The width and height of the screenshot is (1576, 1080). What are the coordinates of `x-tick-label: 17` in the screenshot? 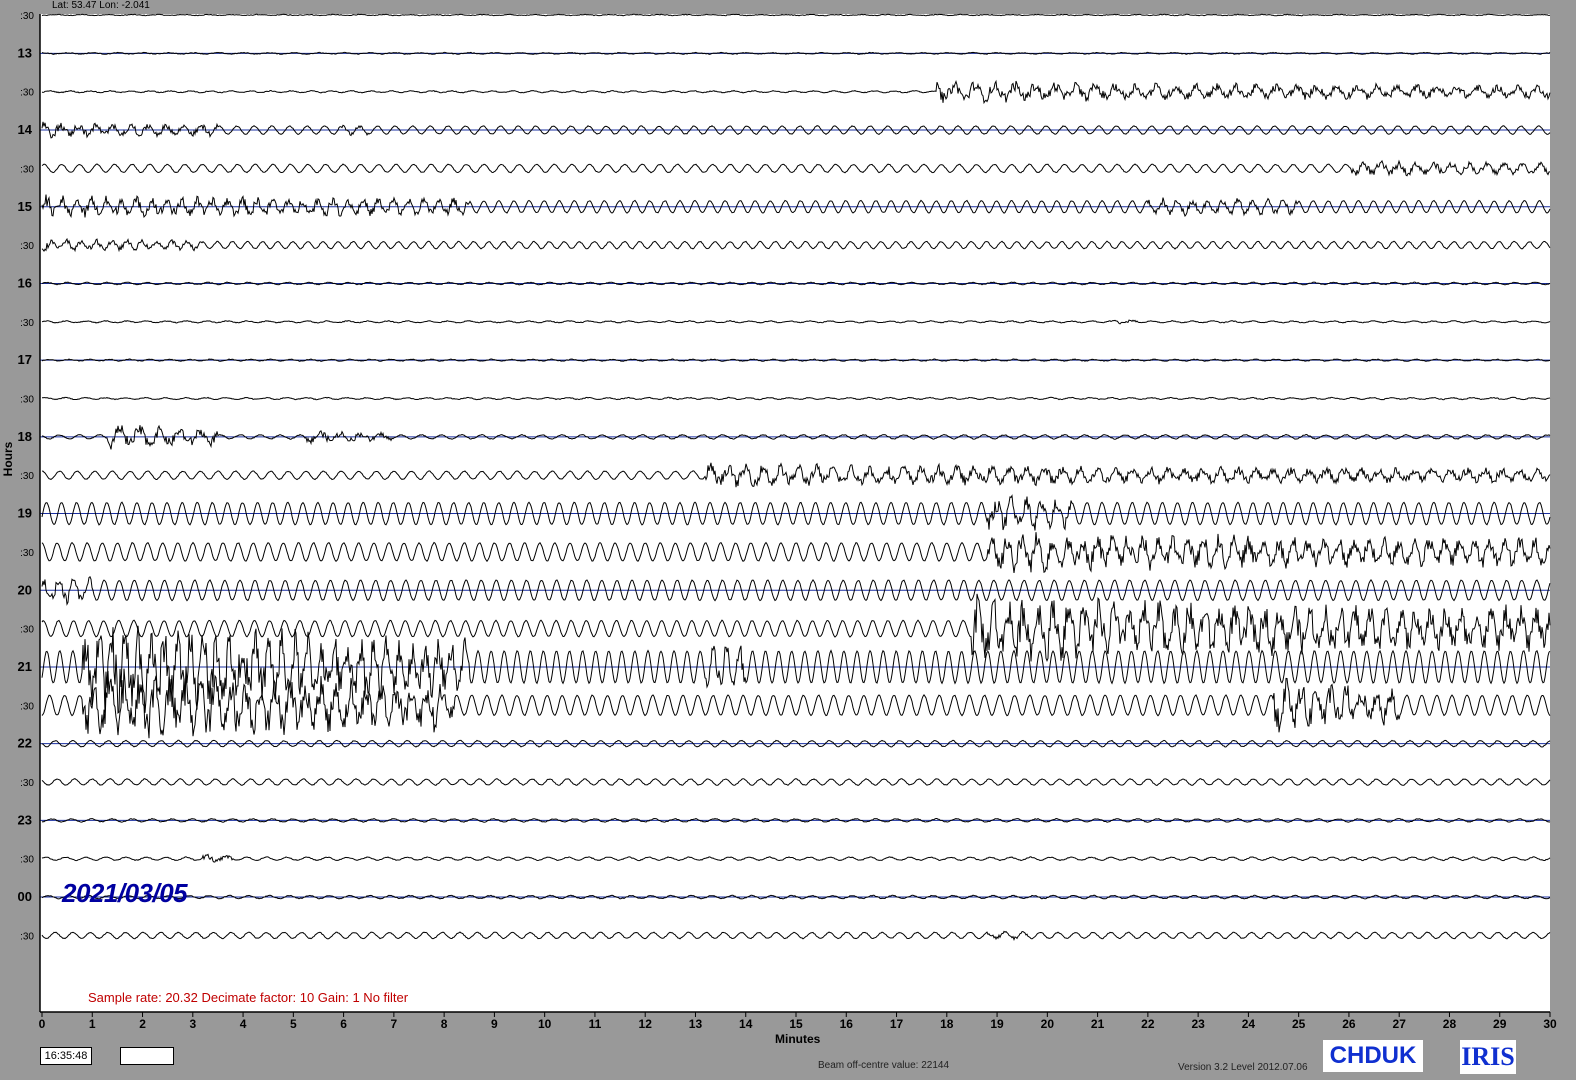 It's located at (897, 1024).